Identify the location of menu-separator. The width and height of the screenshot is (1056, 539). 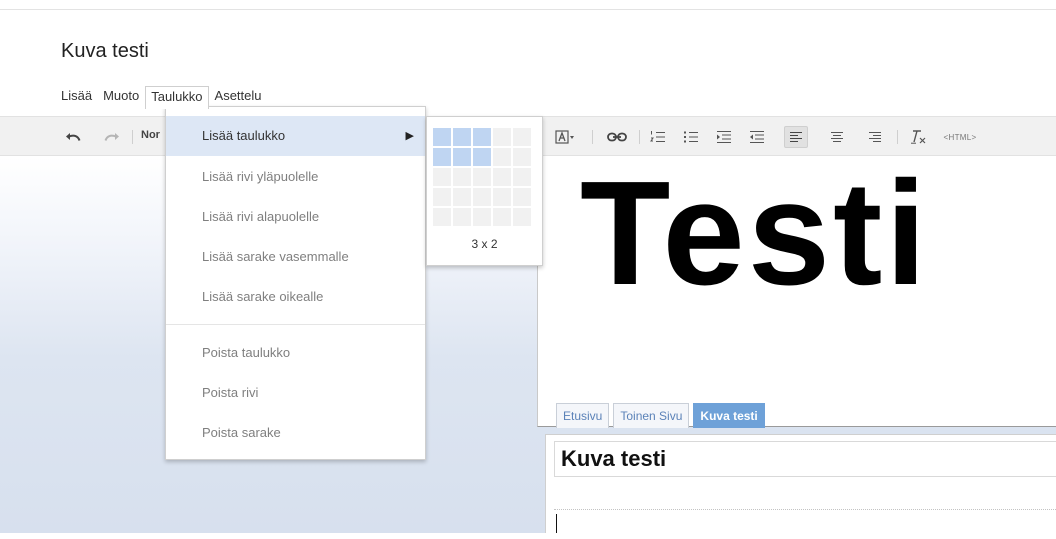
(295, 324).